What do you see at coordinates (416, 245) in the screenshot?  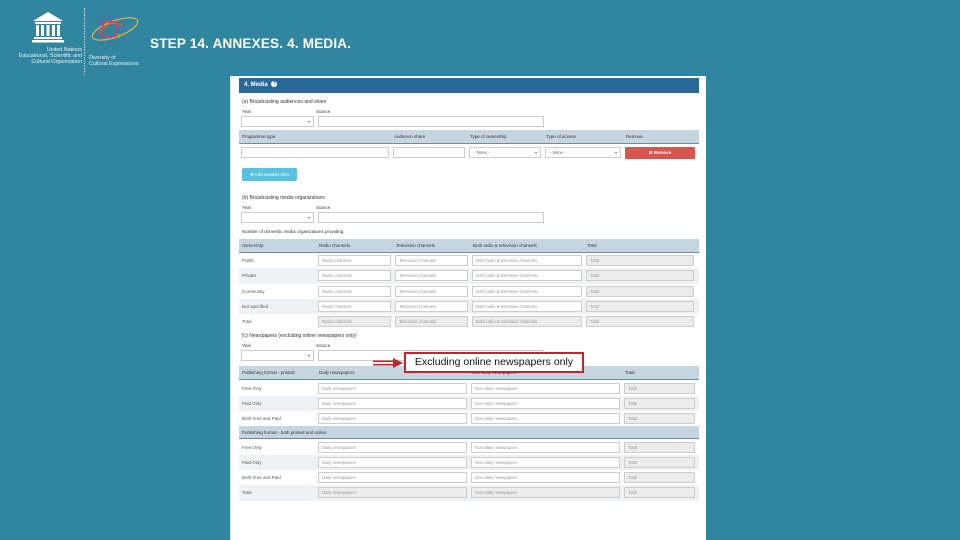 I see `column-header: Television channels` at bounding box center [416, 245].